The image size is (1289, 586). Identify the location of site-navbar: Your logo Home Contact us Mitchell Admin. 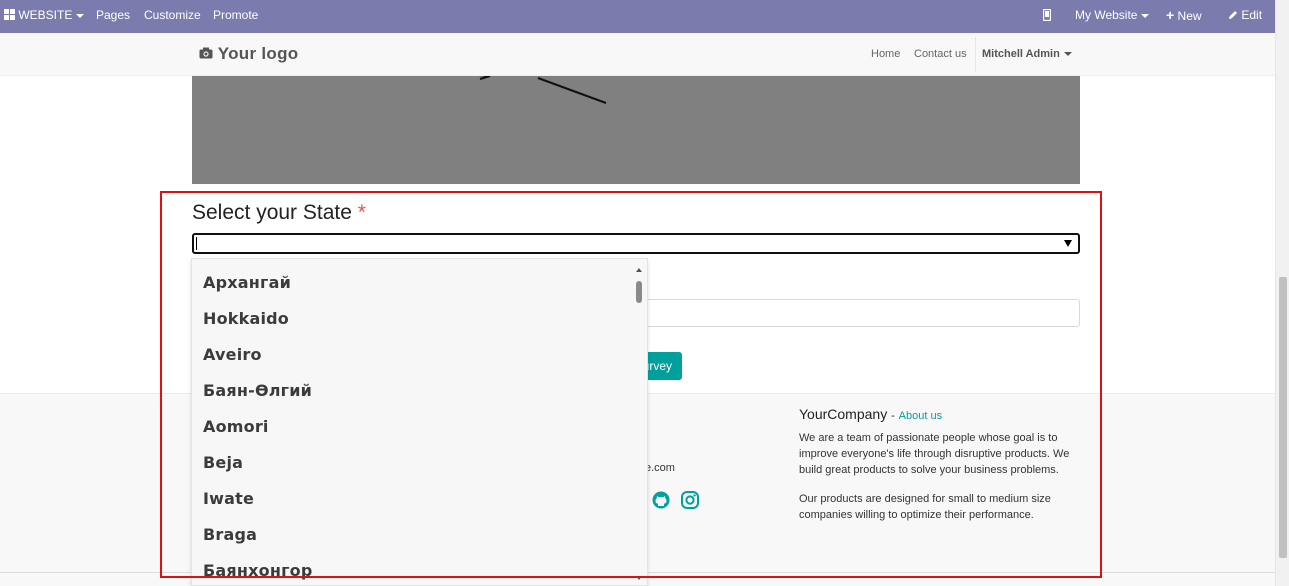
(637, 54).